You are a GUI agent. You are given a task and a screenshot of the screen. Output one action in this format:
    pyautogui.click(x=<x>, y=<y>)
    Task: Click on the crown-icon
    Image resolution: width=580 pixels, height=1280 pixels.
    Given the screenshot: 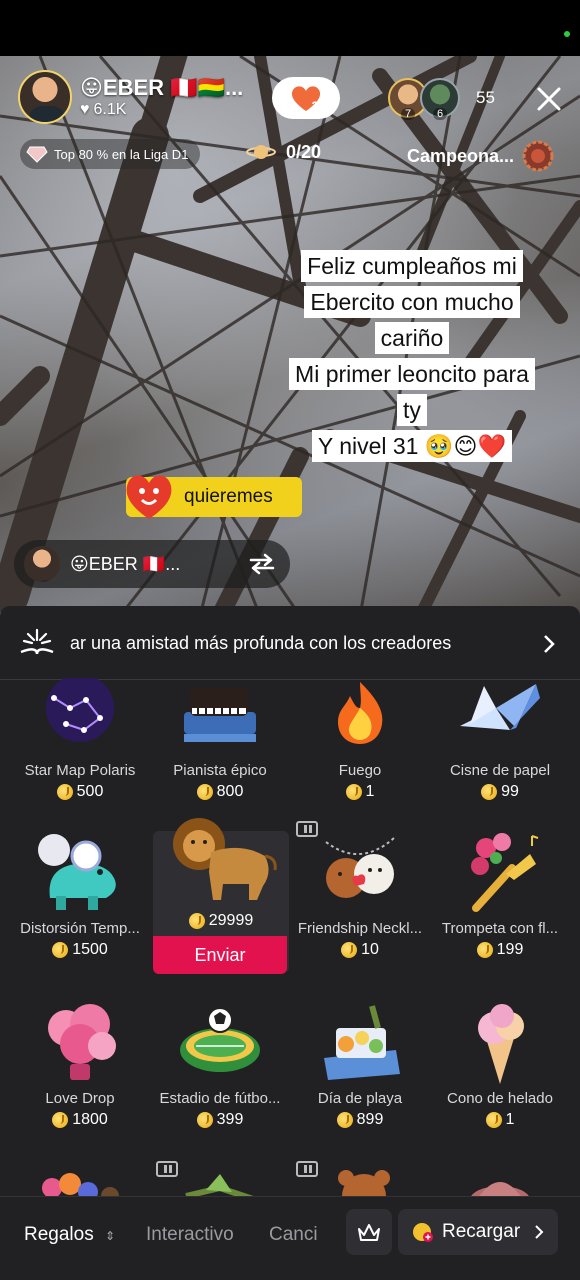 What is the action you would take?
    pyautogui.click(x=369, y=1232)
    